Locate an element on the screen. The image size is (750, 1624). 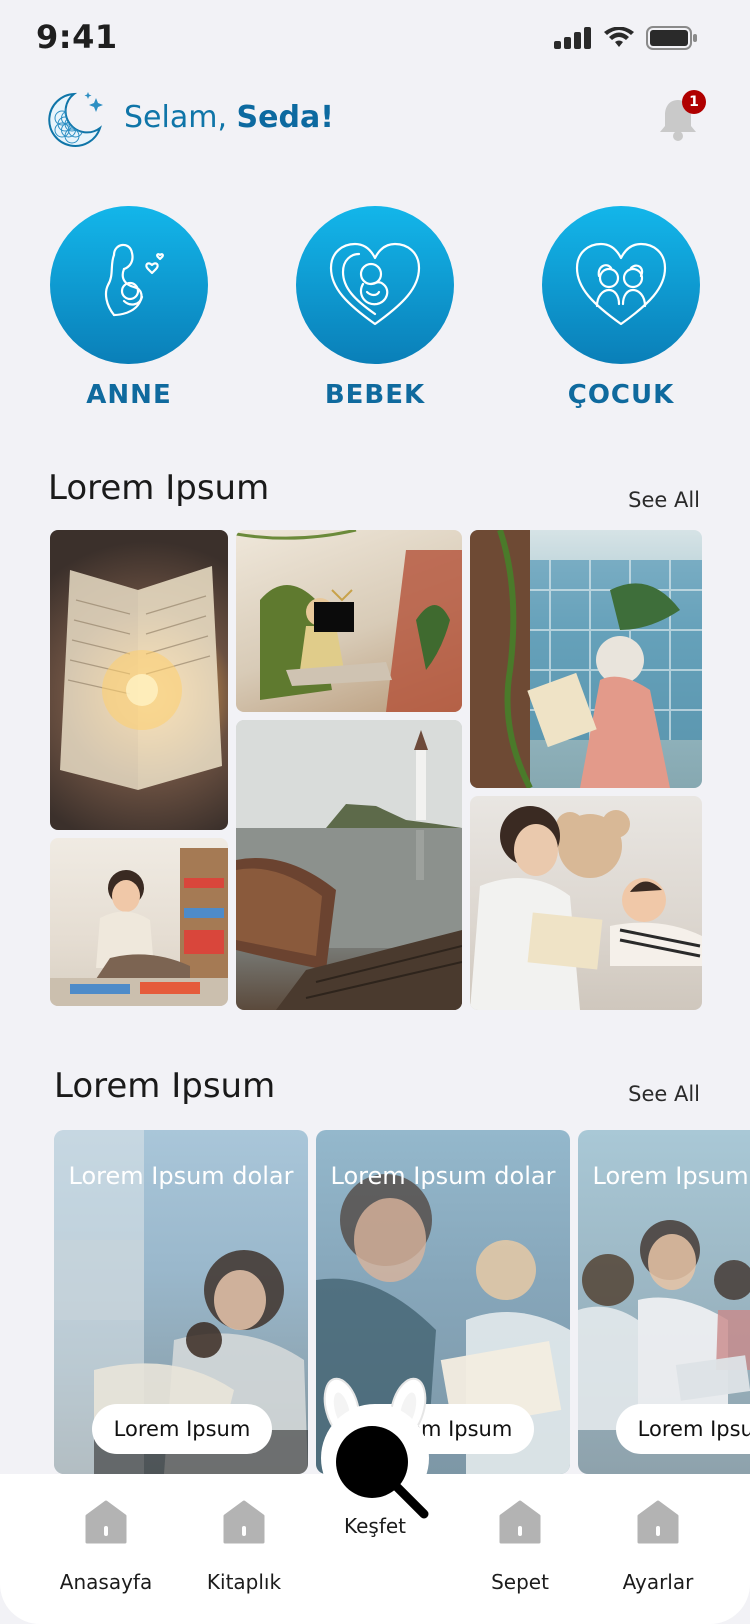
wifi-icon is located at coordinates (619, 37).